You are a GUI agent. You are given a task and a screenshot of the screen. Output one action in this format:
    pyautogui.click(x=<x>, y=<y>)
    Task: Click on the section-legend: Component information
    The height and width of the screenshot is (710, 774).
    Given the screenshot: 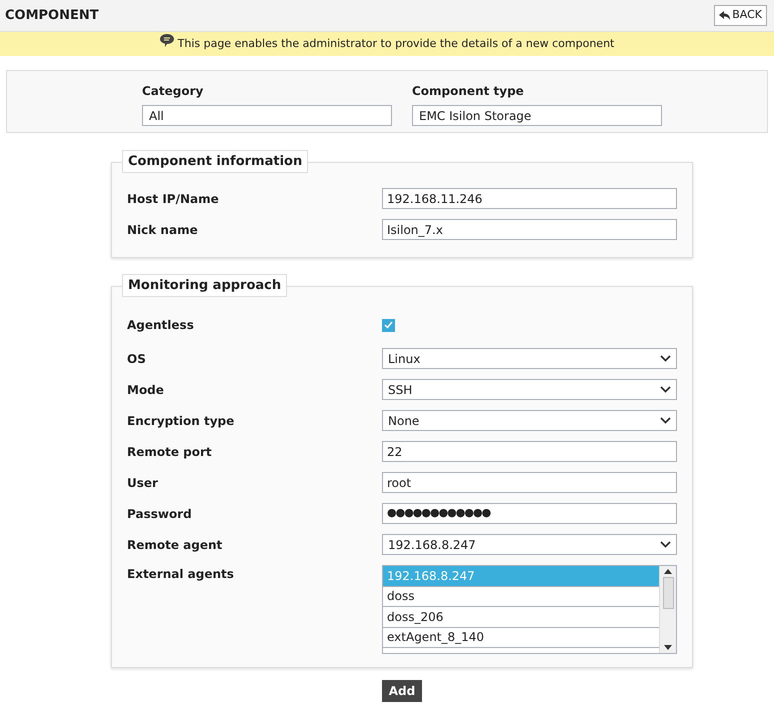 What is the action you would take?
    pyautogui.click(x=215, y=161)
    